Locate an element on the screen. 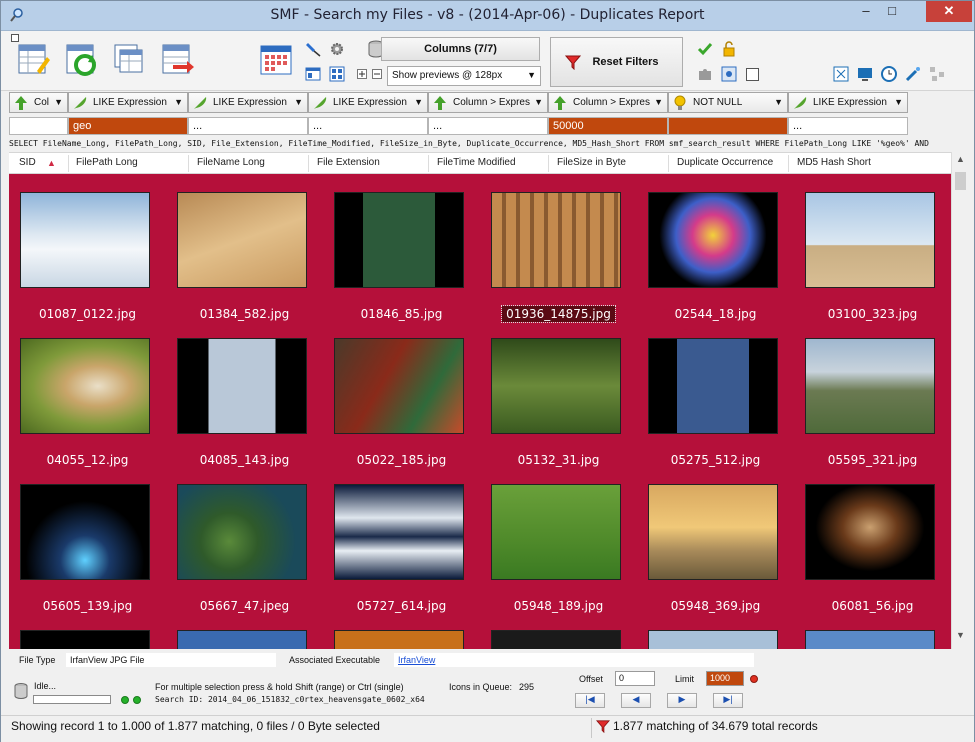  thumbnail-tile: 01936_14875.jpg is located at coordinates (558, 248).